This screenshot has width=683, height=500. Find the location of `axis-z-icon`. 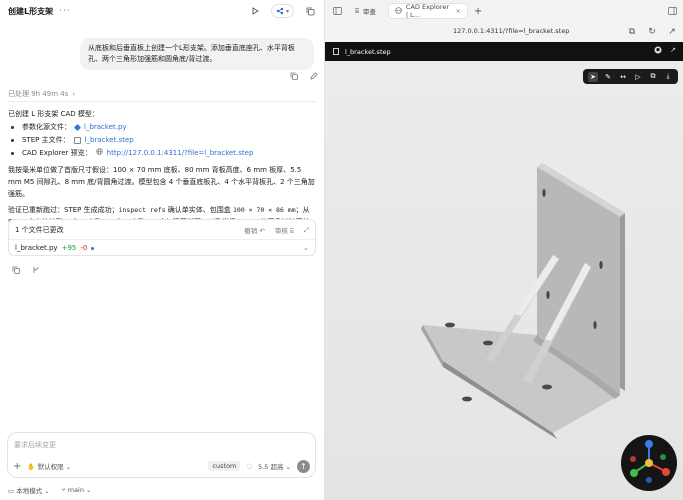

axis-z-icon is located at coordinates (649, 444).